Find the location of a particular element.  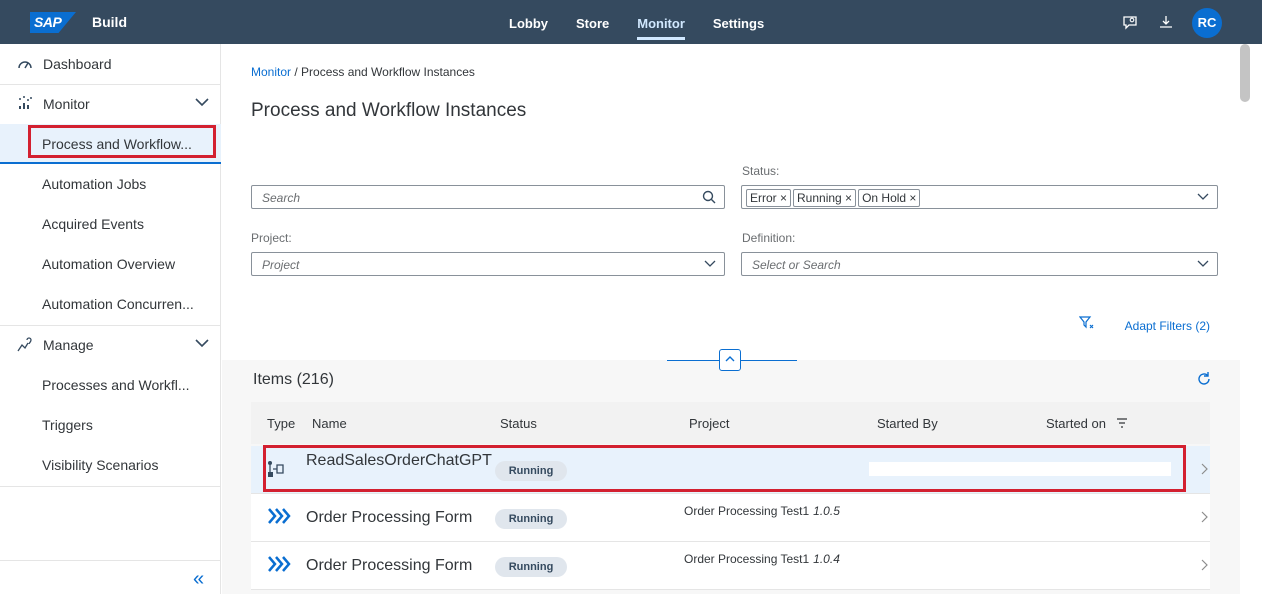

row-name: ReadSalesOrderChatGPT is located at coordinates (399, 460).